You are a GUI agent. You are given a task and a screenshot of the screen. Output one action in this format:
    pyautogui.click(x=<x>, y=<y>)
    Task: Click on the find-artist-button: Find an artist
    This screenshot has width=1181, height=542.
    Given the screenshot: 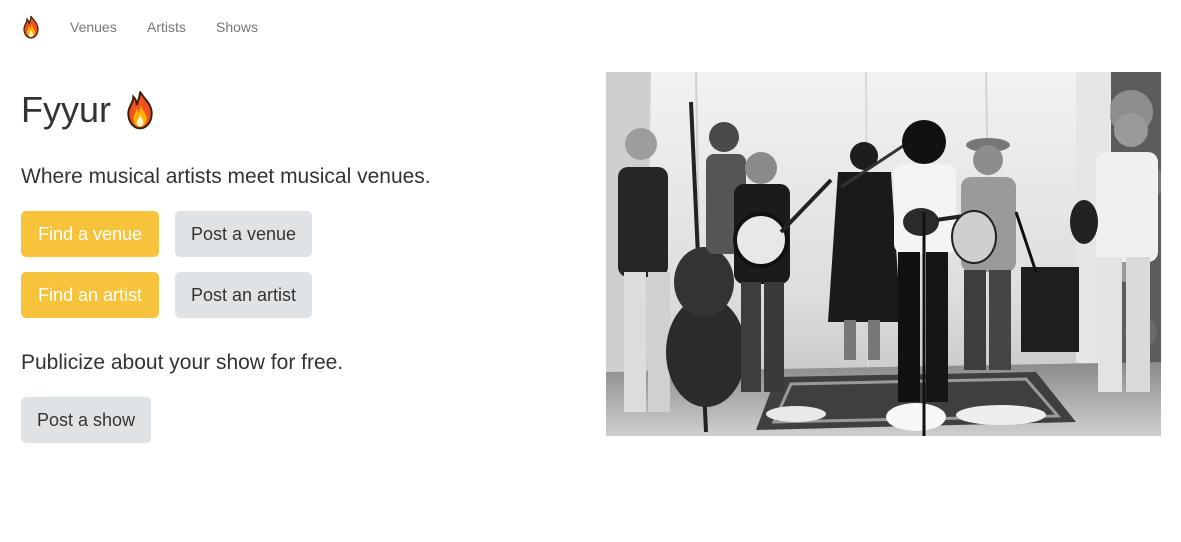 What is the action you would take?
    pyautogui.click(x=90, y=295)
    